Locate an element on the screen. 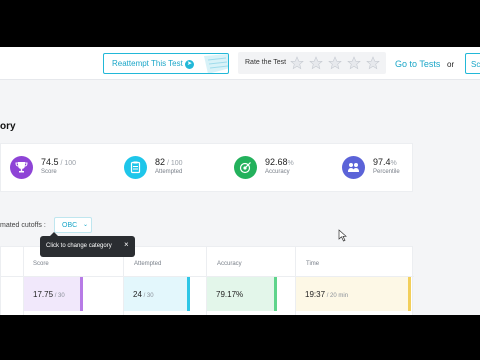  cell-value: 79.17% is located at coordinates (230, 294).